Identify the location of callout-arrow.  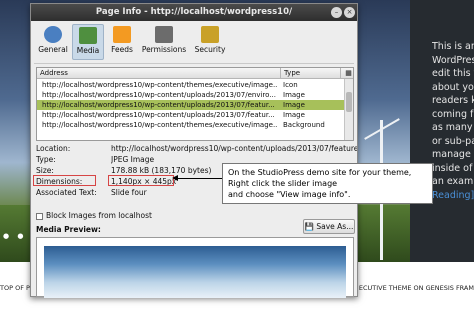
(199, 178).